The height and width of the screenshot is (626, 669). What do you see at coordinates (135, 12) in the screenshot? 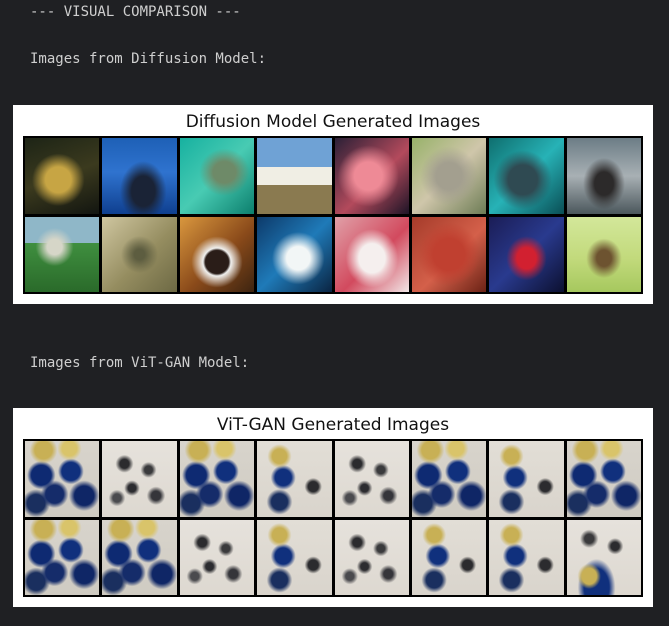
I see `visual-comparison-header: --- VISUAL COMPARISON ---` at bounding box center [135, 12].